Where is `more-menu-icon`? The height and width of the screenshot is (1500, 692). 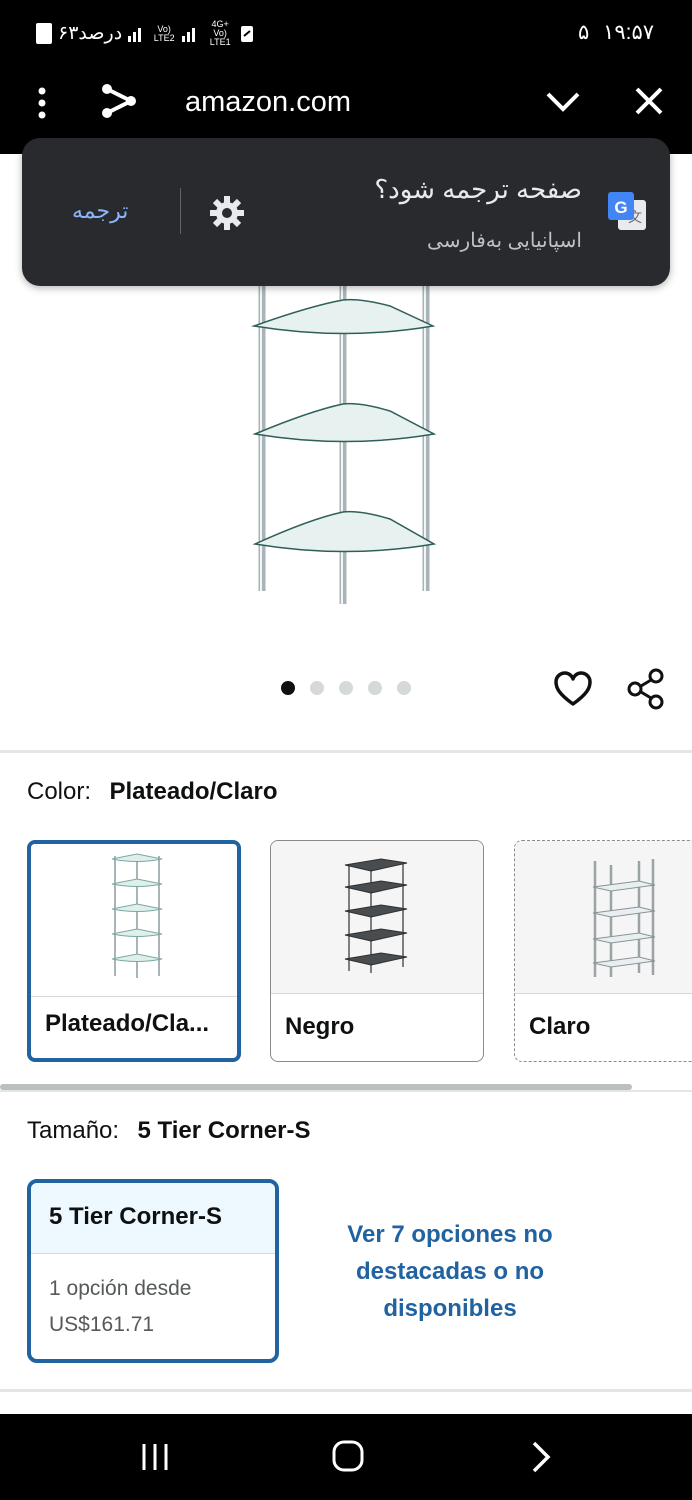
more-menu-icon is located at coordinates (42, 103).